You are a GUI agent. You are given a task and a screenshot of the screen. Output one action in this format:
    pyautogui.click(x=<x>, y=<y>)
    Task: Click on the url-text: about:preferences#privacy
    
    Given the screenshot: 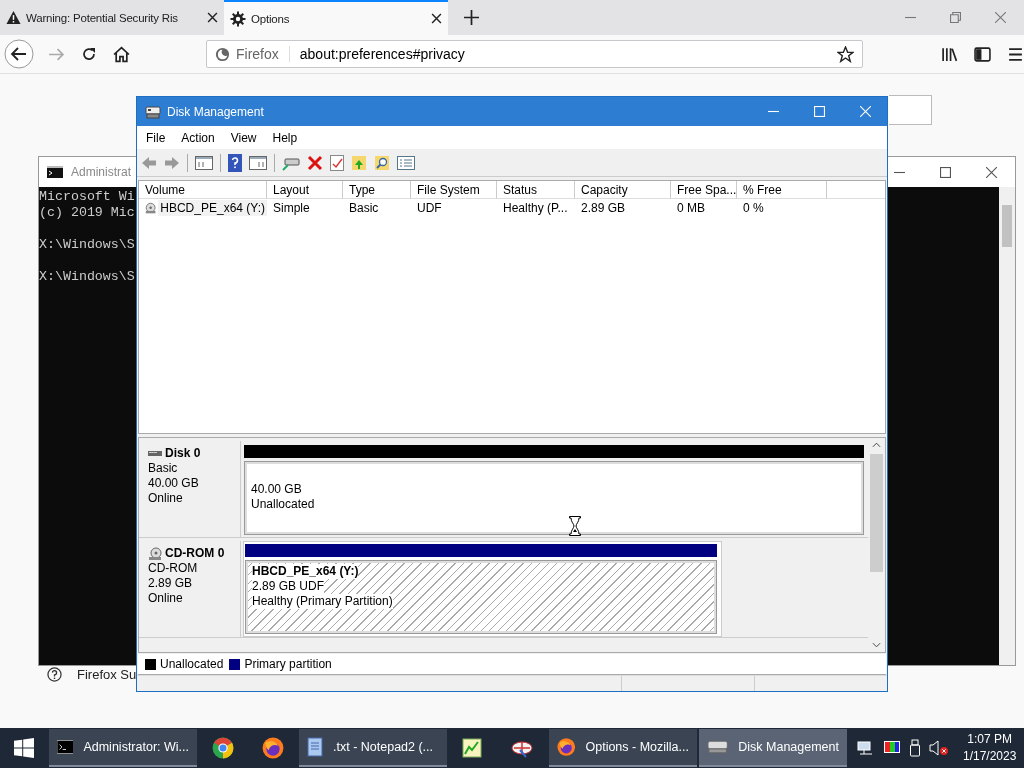 What is the action you would take?
    pyautogui.click(x=382, y=54)
    